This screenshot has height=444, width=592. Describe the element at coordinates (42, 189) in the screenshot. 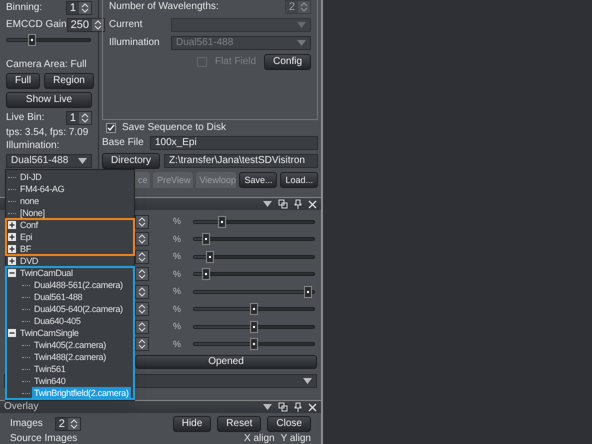

I see `tree-item: FM4-64-AG` at that location.